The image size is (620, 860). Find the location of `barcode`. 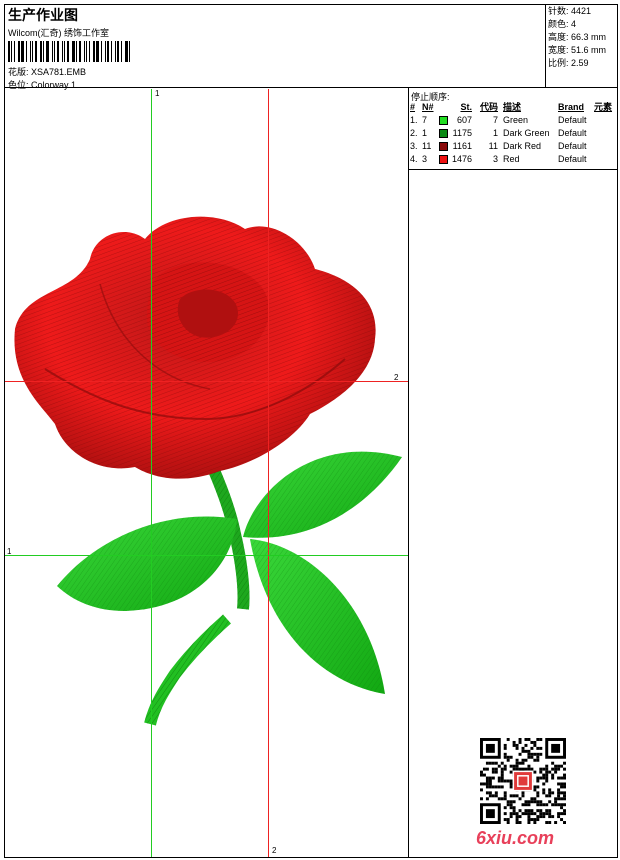

barcode is located at coordinates (70, 51).